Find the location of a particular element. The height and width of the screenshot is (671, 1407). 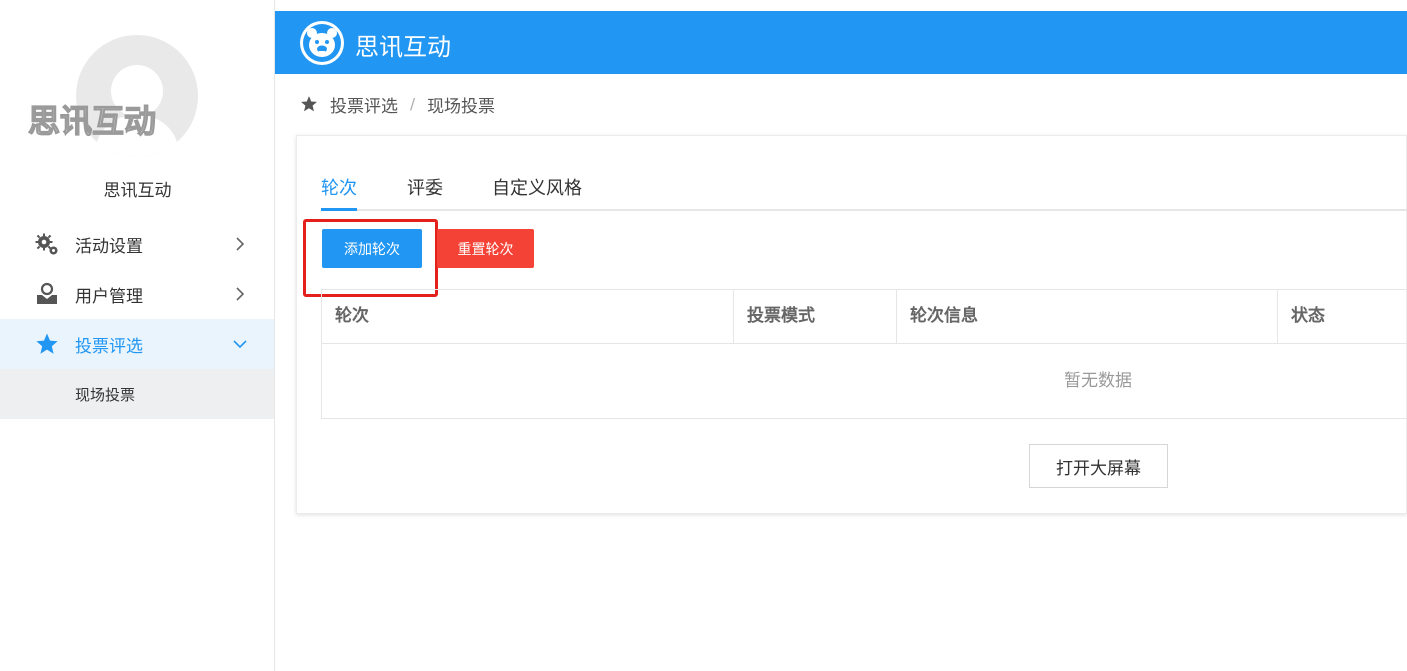

table-header: 轮次 投票模式 轮次信息 状态 is located at coordinates (864, 317).